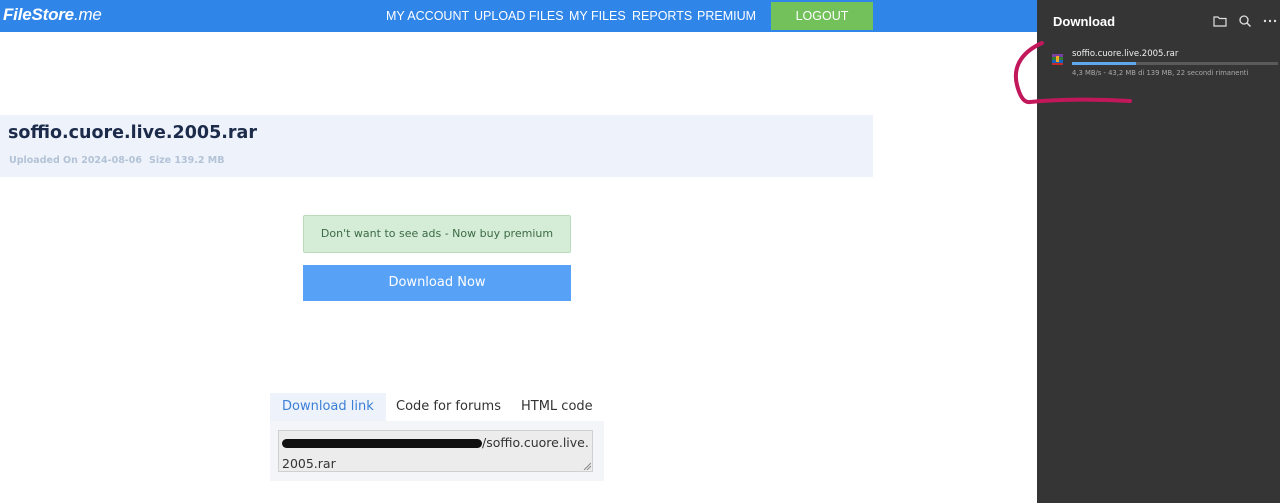 This screenshot has width=1280, height=503. I want to click on search-icon, so click(1245, 21).